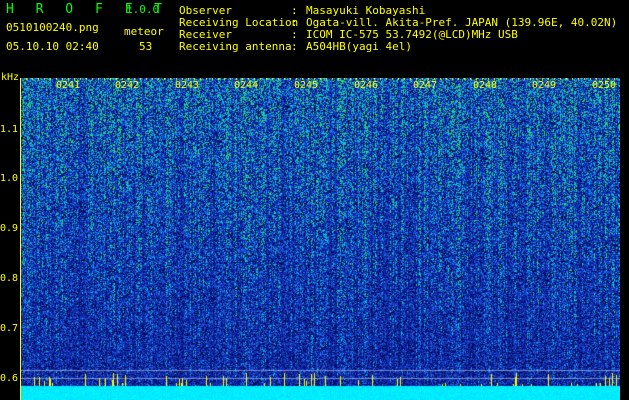 This screenshot has height=400, width=629. What do you see at coordinates (187, 85) in the screenshot?
I see `time-tick-label: 0243` at bounding box center [187, 85].